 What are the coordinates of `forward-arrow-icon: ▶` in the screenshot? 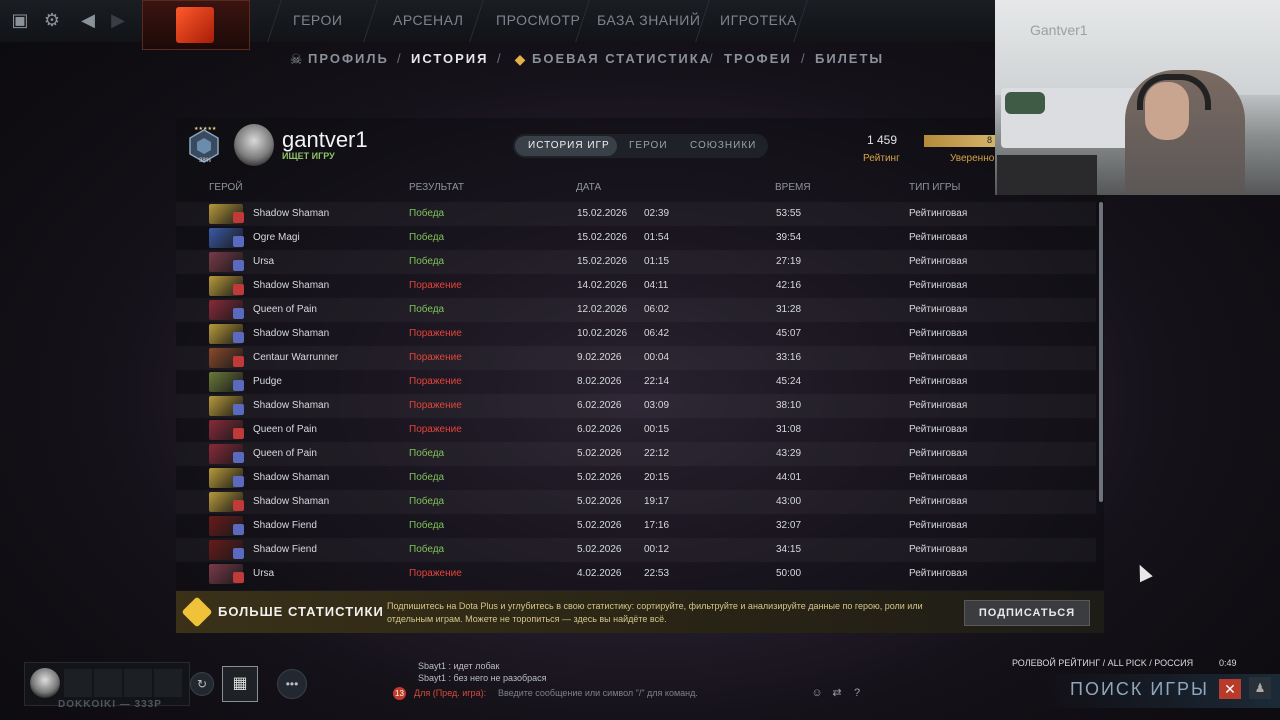 It's located at (118, 20).